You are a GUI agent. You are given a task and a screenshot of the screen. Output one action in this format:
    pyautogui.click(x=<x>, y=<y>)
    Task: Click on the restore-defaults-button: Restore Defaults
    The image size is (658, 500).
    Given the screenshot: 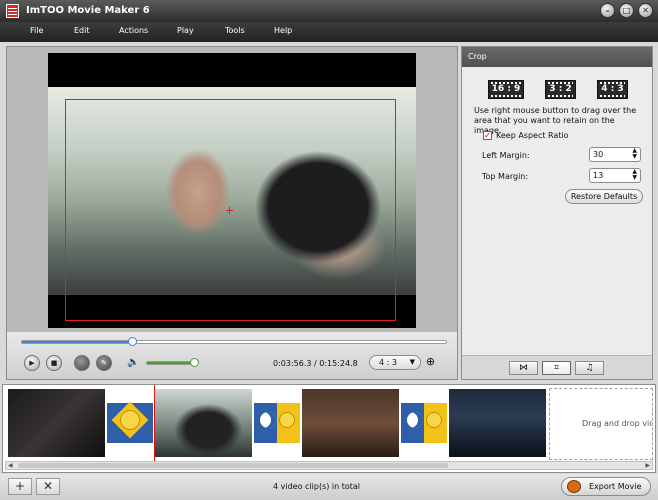 What is the action you would take?
    pyautogui.click(x=604, y=196)
    